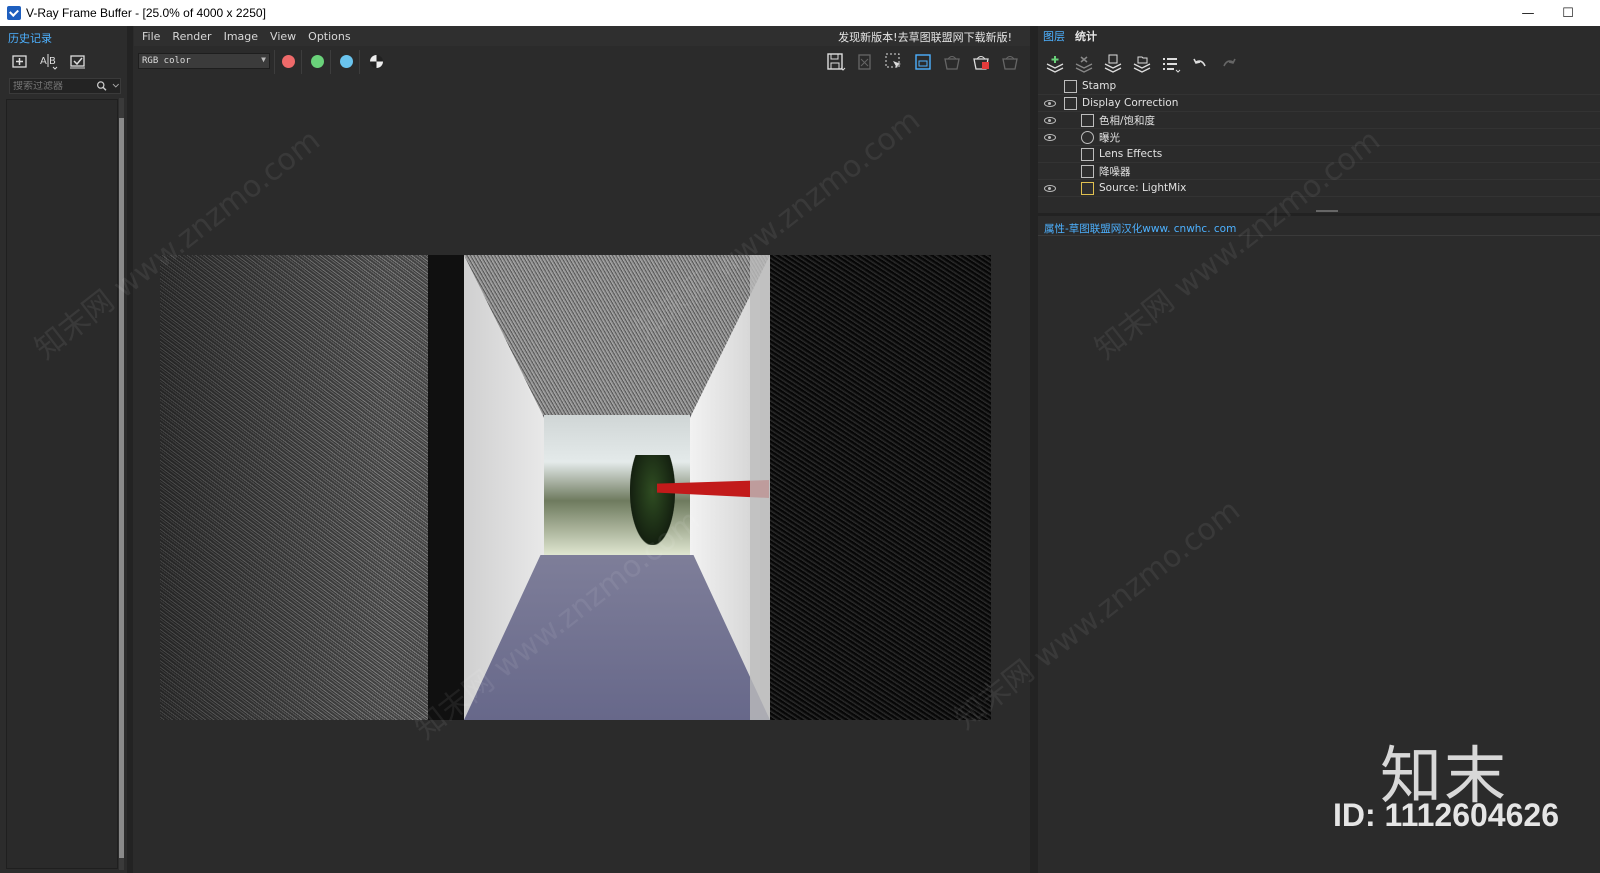 The height and width of the screenshot is (873, 1600). I want to click on svg-text: B, so click(52, 61).